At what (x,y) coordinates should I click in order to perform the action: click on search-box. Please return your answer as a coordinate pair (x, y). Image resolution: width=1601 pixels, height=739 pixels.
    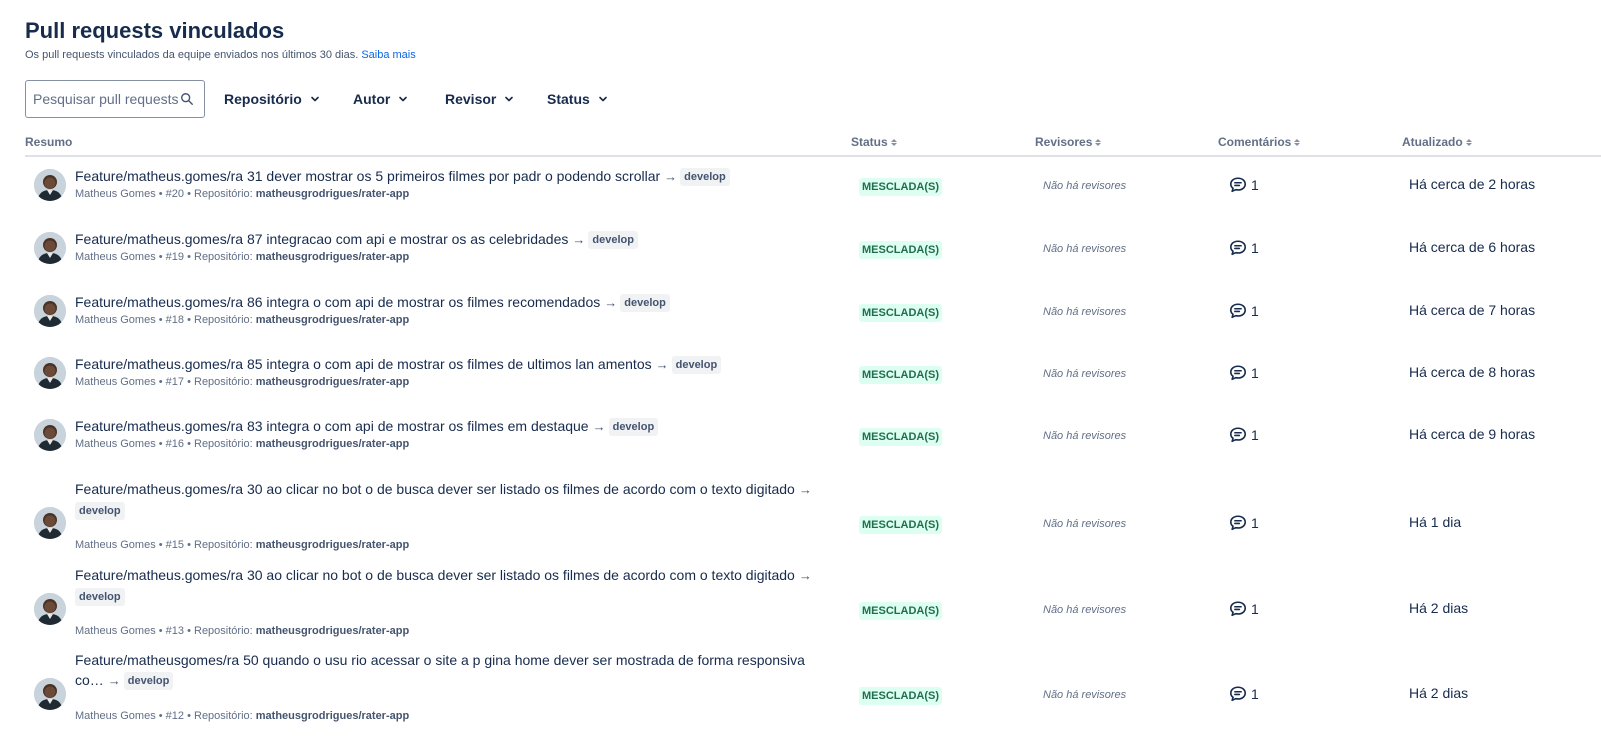
    Looking at the image, I should click on (115, 99).